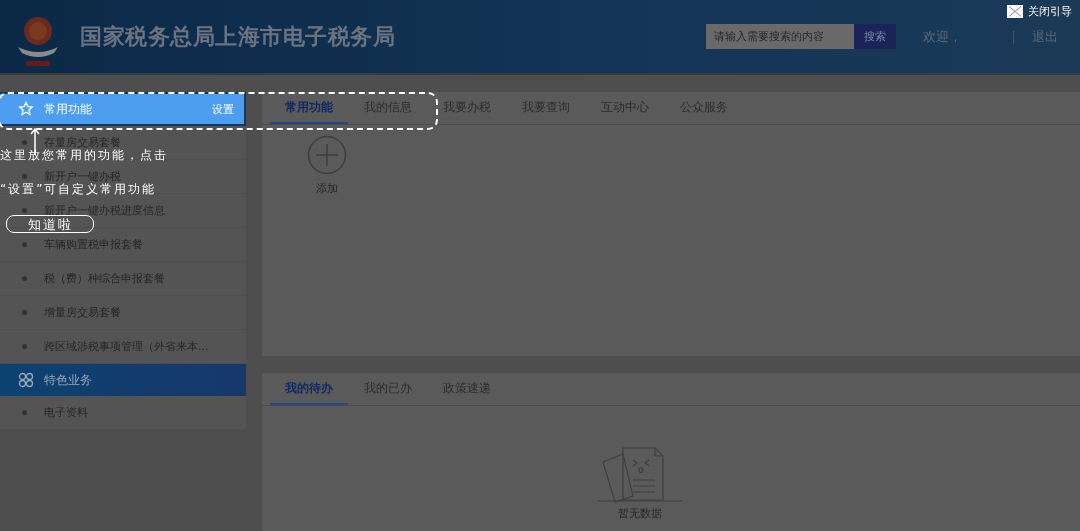 The image size is (1080, 531). Describe the element at coordinates (309, 389) in the screenshot. I see `tab: 我的待办` at that location.